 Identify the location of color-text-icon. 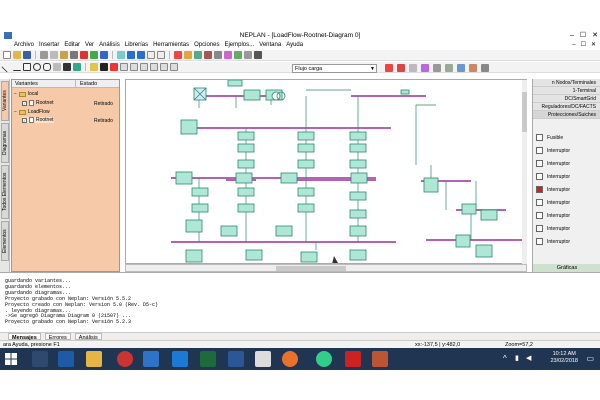
(104, 67).